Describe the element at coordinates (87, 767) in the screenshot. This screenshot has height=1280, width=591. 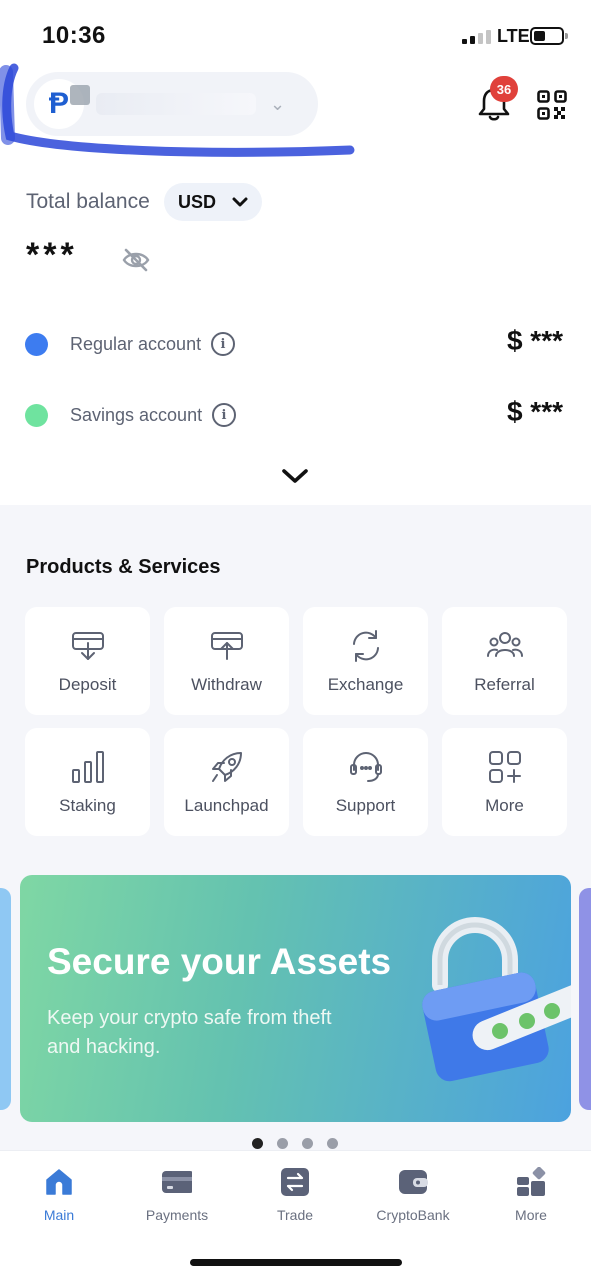
I see `staking-icon` at that location.